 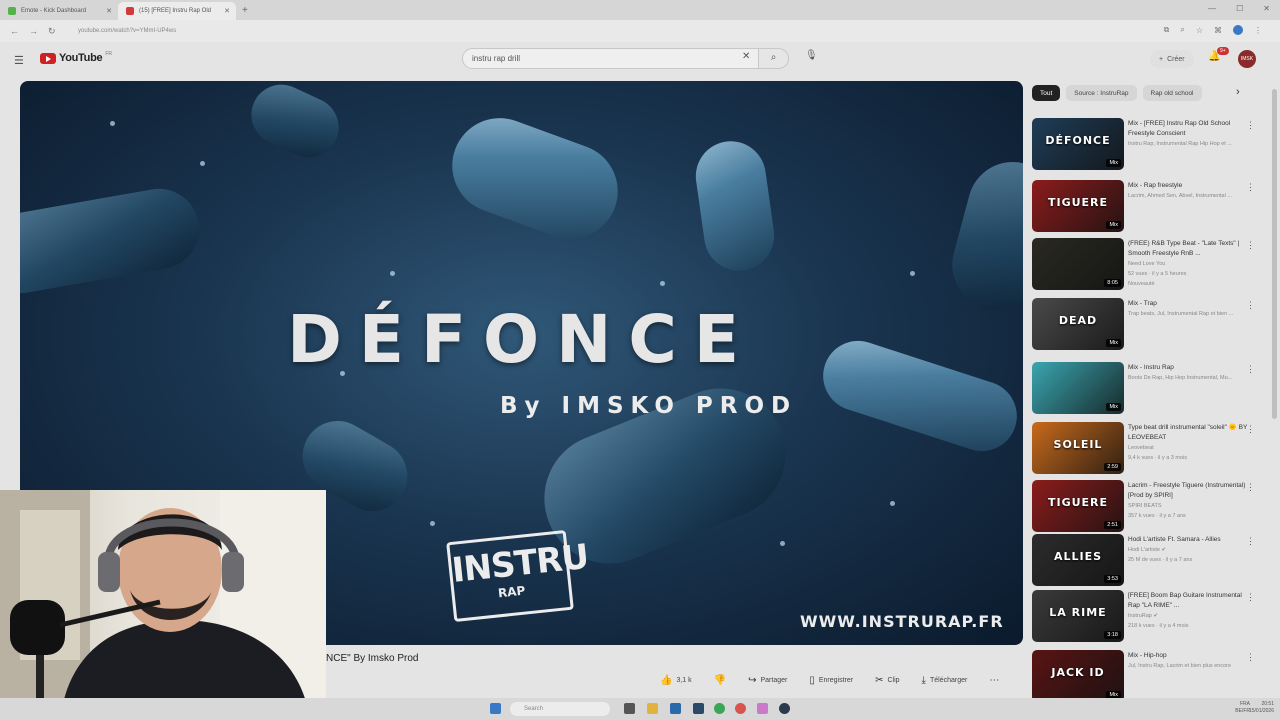 What do you see at coordinates (1078, 388) in the screenshot?
I see `recommendation-thumbnail: Mix` at bounding box center [1078, 388].